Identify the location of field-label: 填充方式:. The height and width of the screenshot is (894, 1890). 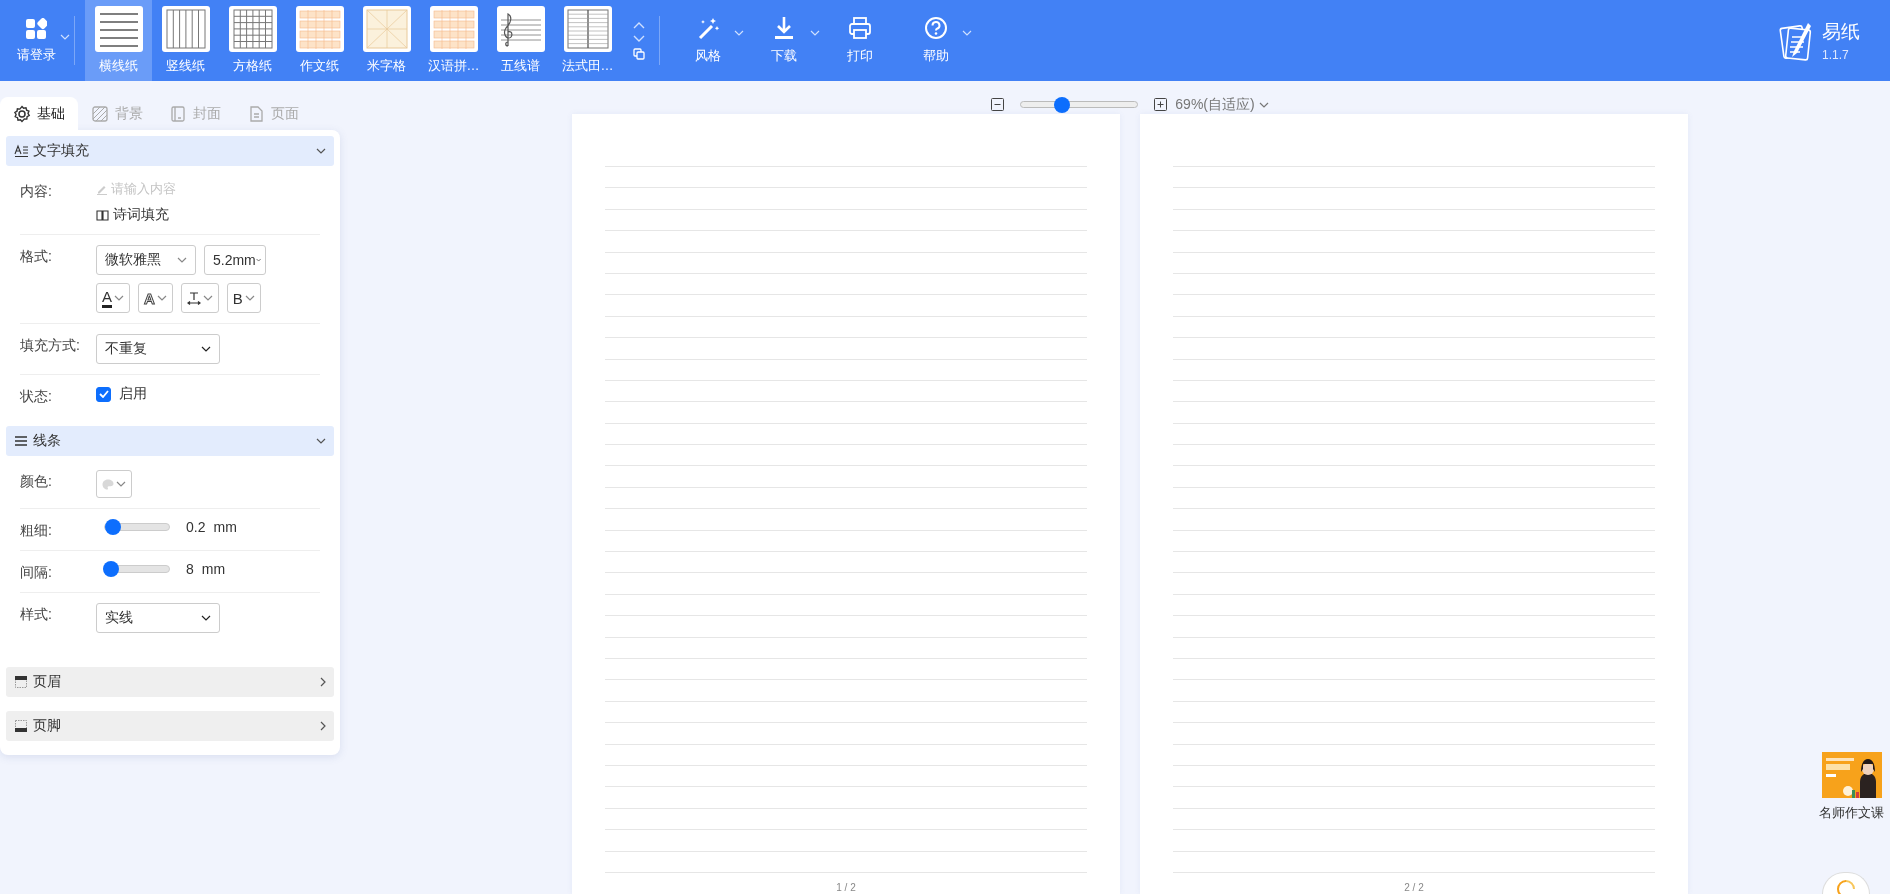
(50, 345).